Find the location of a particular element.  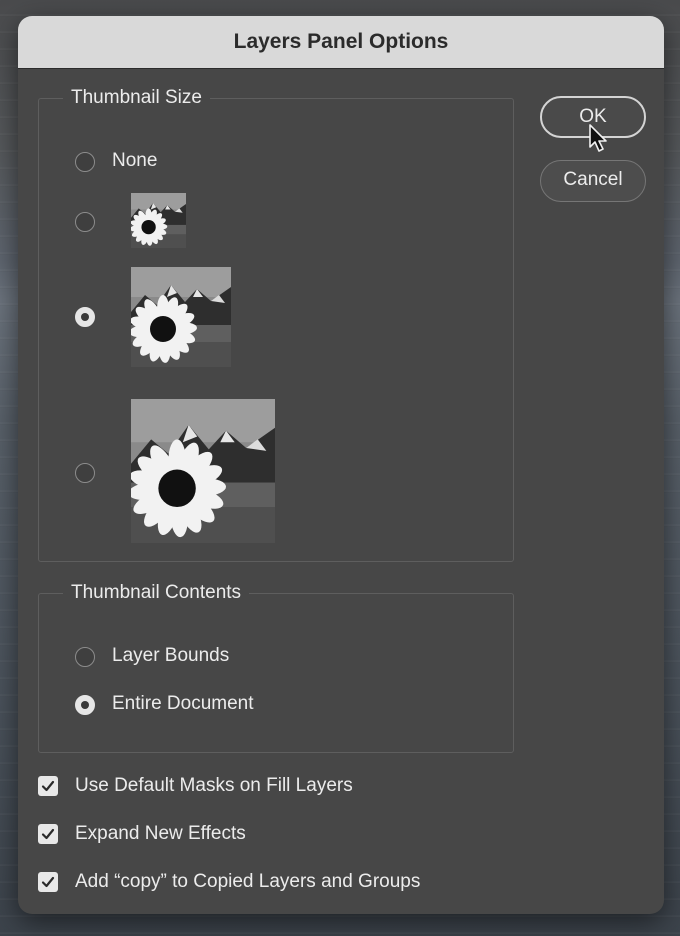

layer-bounds-radio is located at coordinates (85, 657).